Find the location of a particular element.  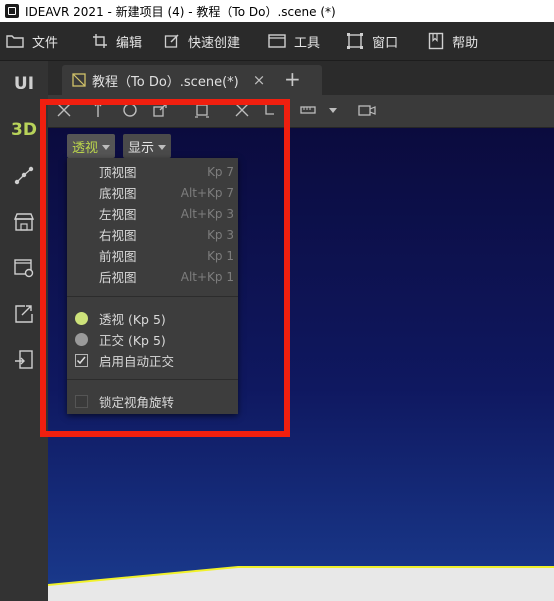

menu-item-back-view: 后视图 Alt+Kp 1 is located at coordinates (152, 276).